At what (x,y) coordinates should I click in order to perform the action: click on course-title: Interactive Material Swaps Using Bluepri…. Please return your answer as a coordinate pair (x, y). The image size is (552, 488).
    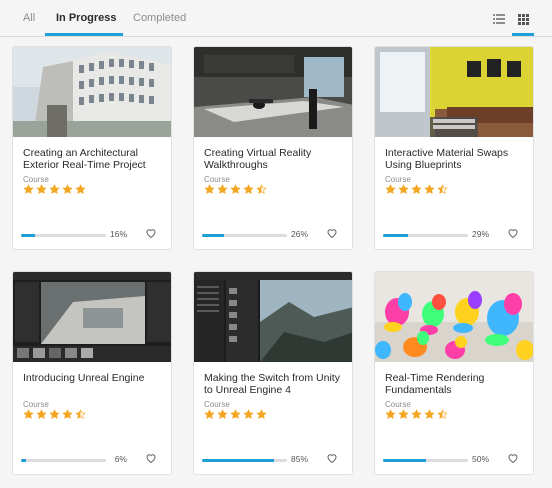
    Looking at the image, I should click on (447, 159).